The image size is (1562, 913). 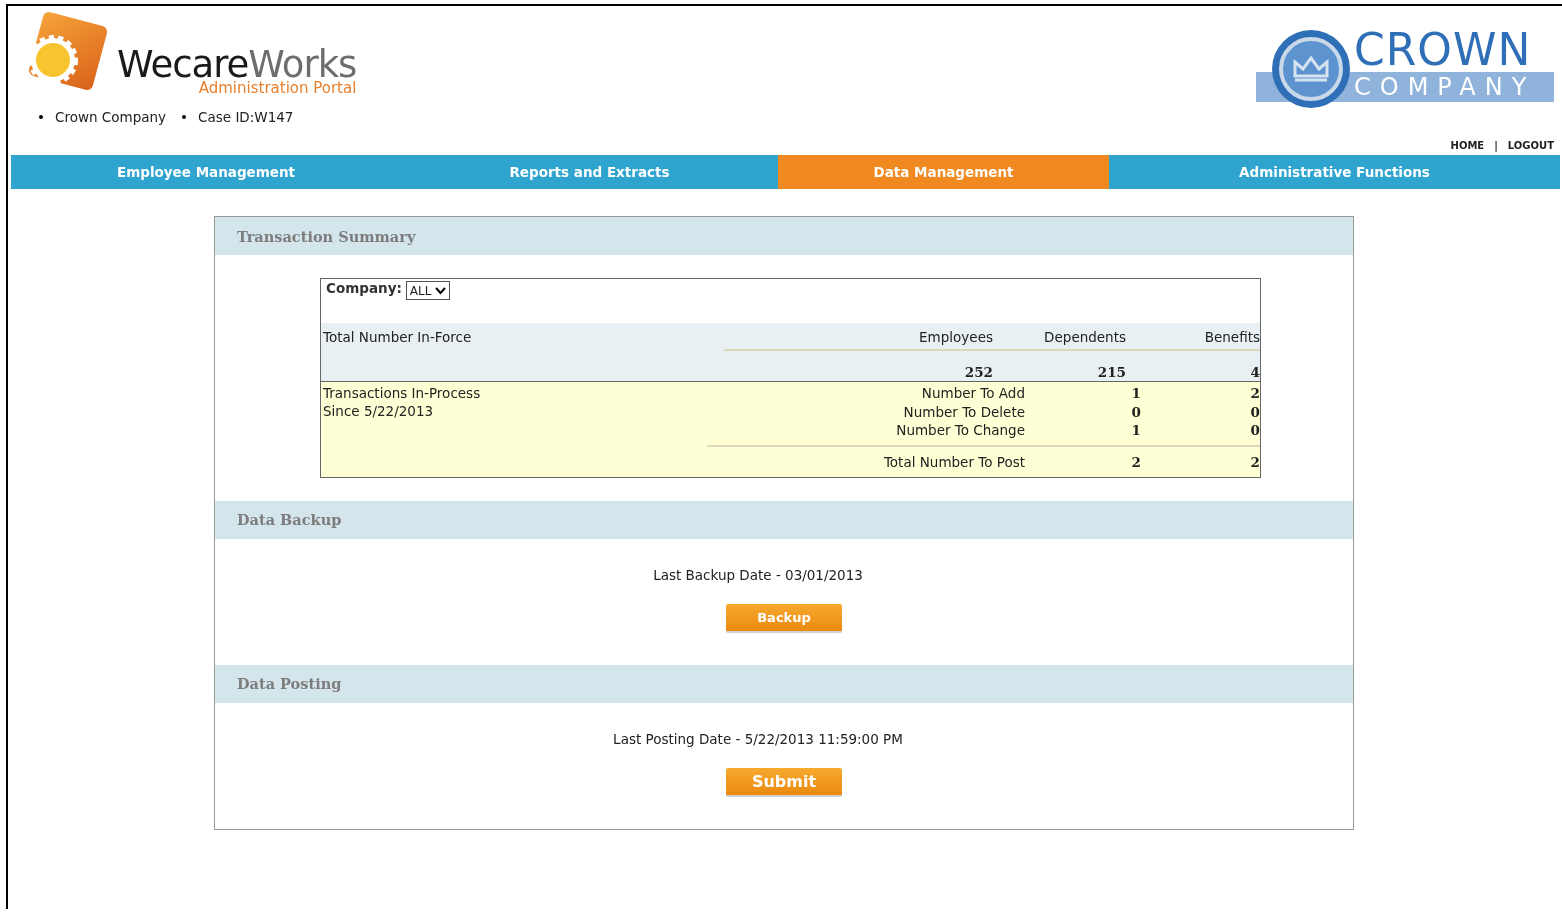 What do you see at coordinates (289, 519) in the screenshot?
I see `section-title: Data Backup` at bounding box center [289, 519].